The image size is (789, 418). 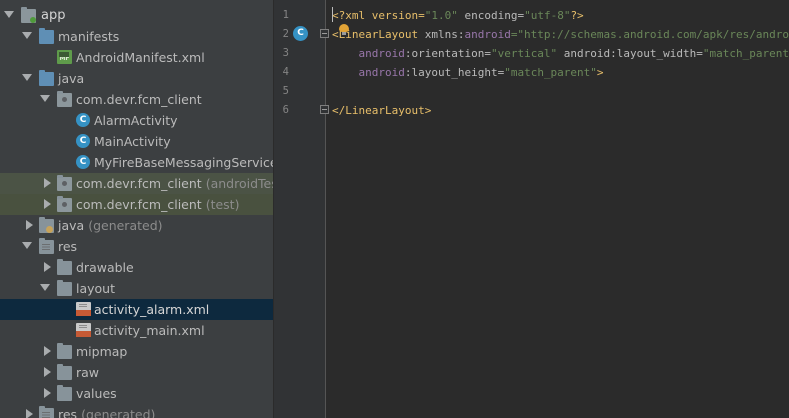 I want to click on tree-item-package-test: com.devr.fcm_client (test), so click(x=136, y=204).